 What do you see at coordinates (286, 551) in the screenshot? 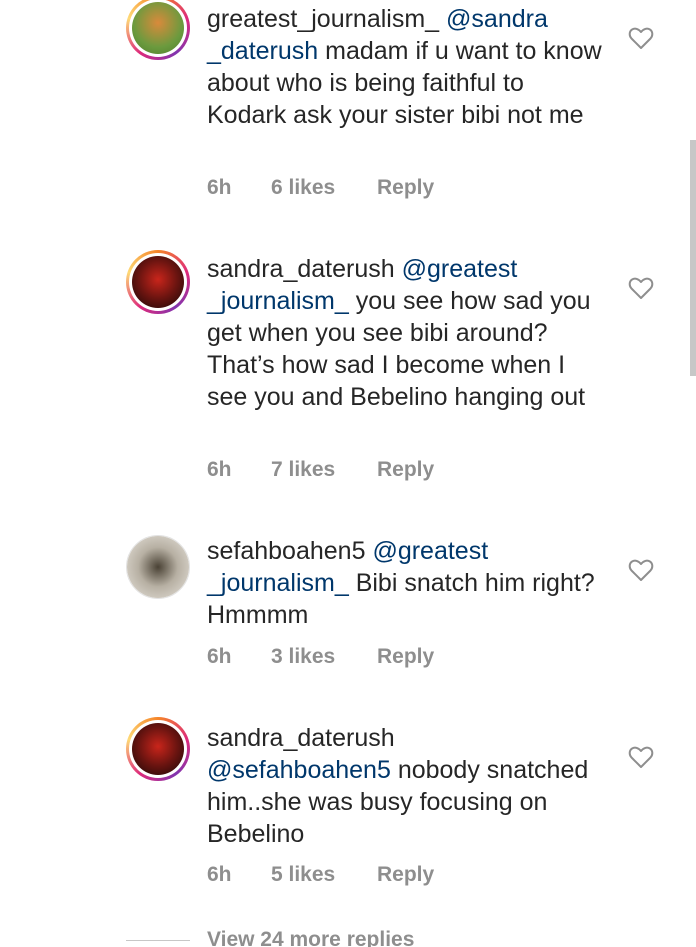
I see `comment-username: sefahboahen5` at bounding box center [286, 551].